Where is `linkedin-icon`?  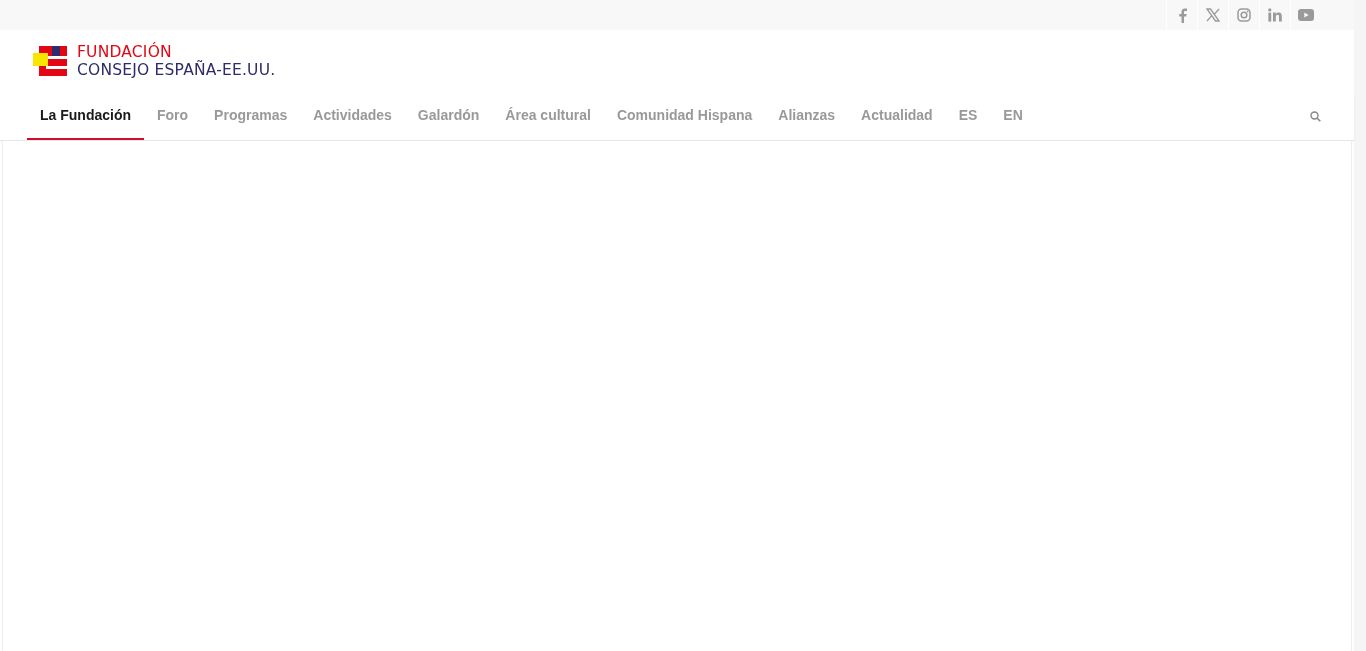
linkedin-icon is located at coordinates (1275, 15).